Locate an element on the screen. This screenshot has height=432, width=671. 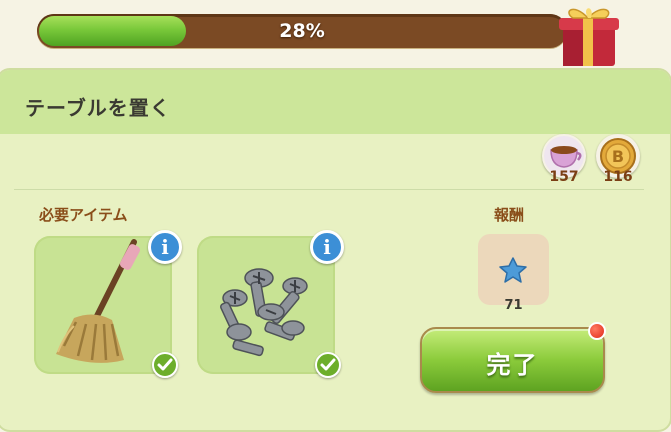
svg-text: B is located at coordinates (618, 156).